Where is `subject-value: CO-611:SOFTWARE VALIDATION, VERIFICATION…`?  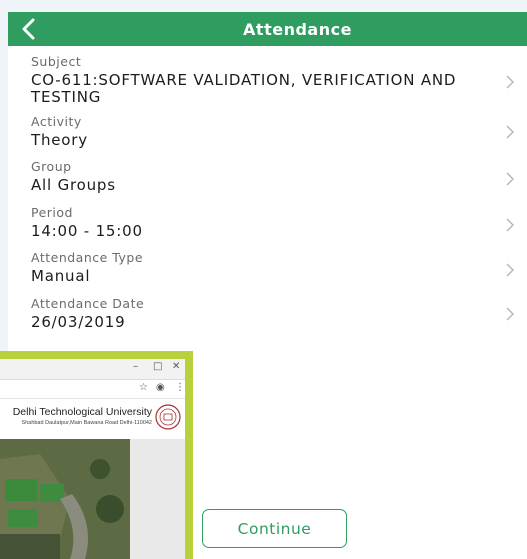
subject-value: CO-611:SOFTWARE VALIDATION, VERIFICATION… is located at coordinates (244, 88).